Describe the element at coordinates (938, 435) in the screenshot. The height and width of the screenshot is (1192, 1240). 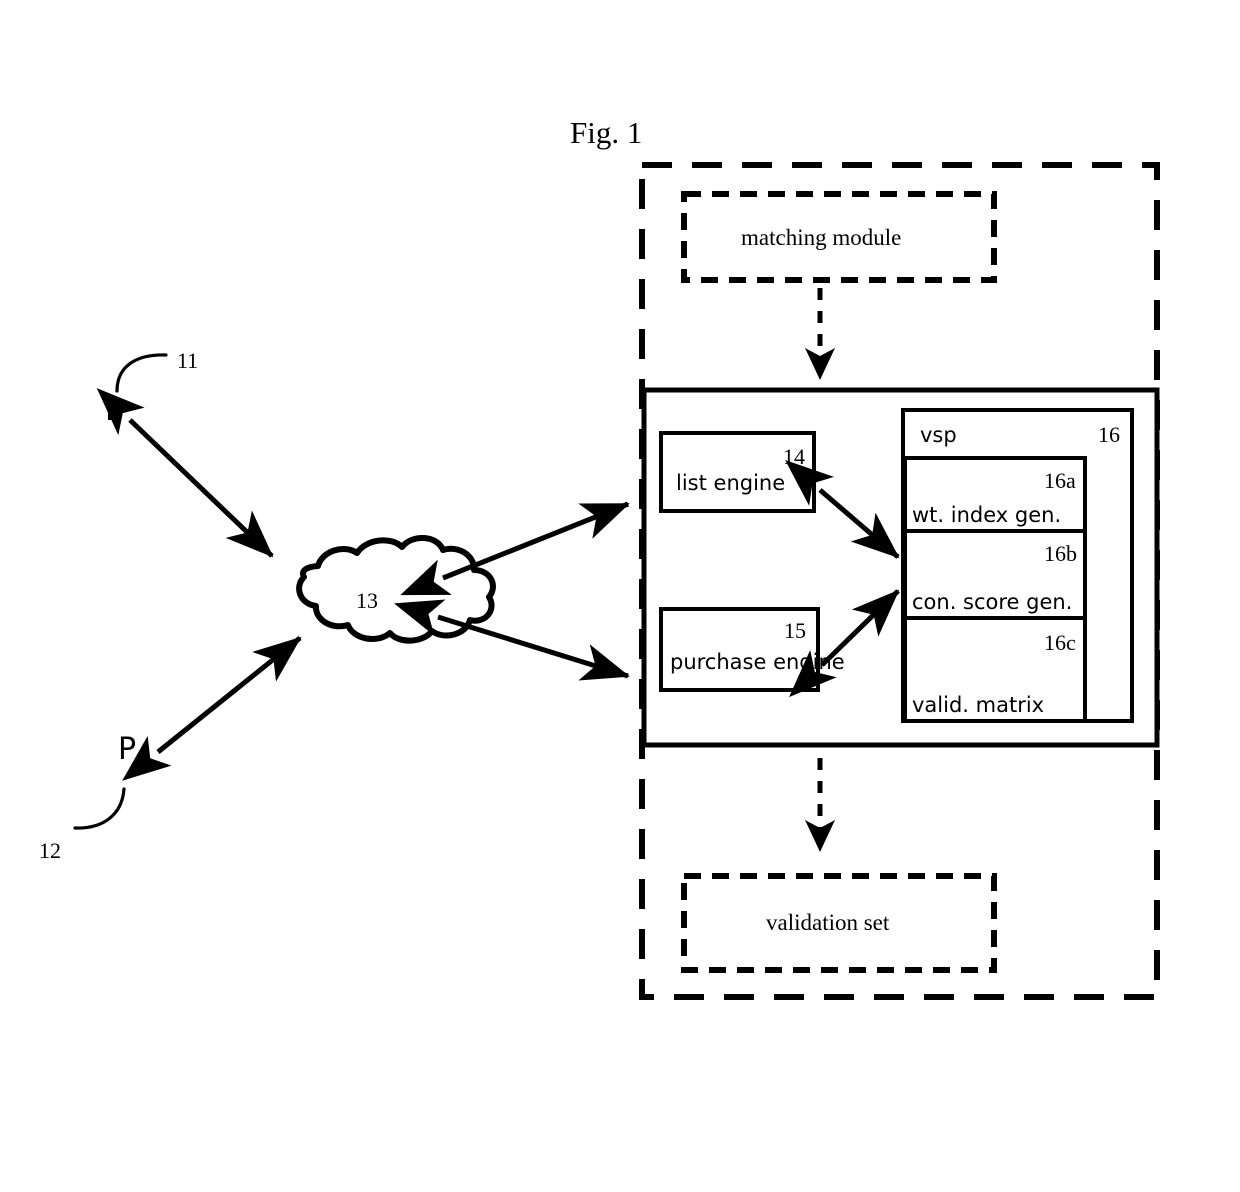
I see `vsp-label: vsp` at that location.